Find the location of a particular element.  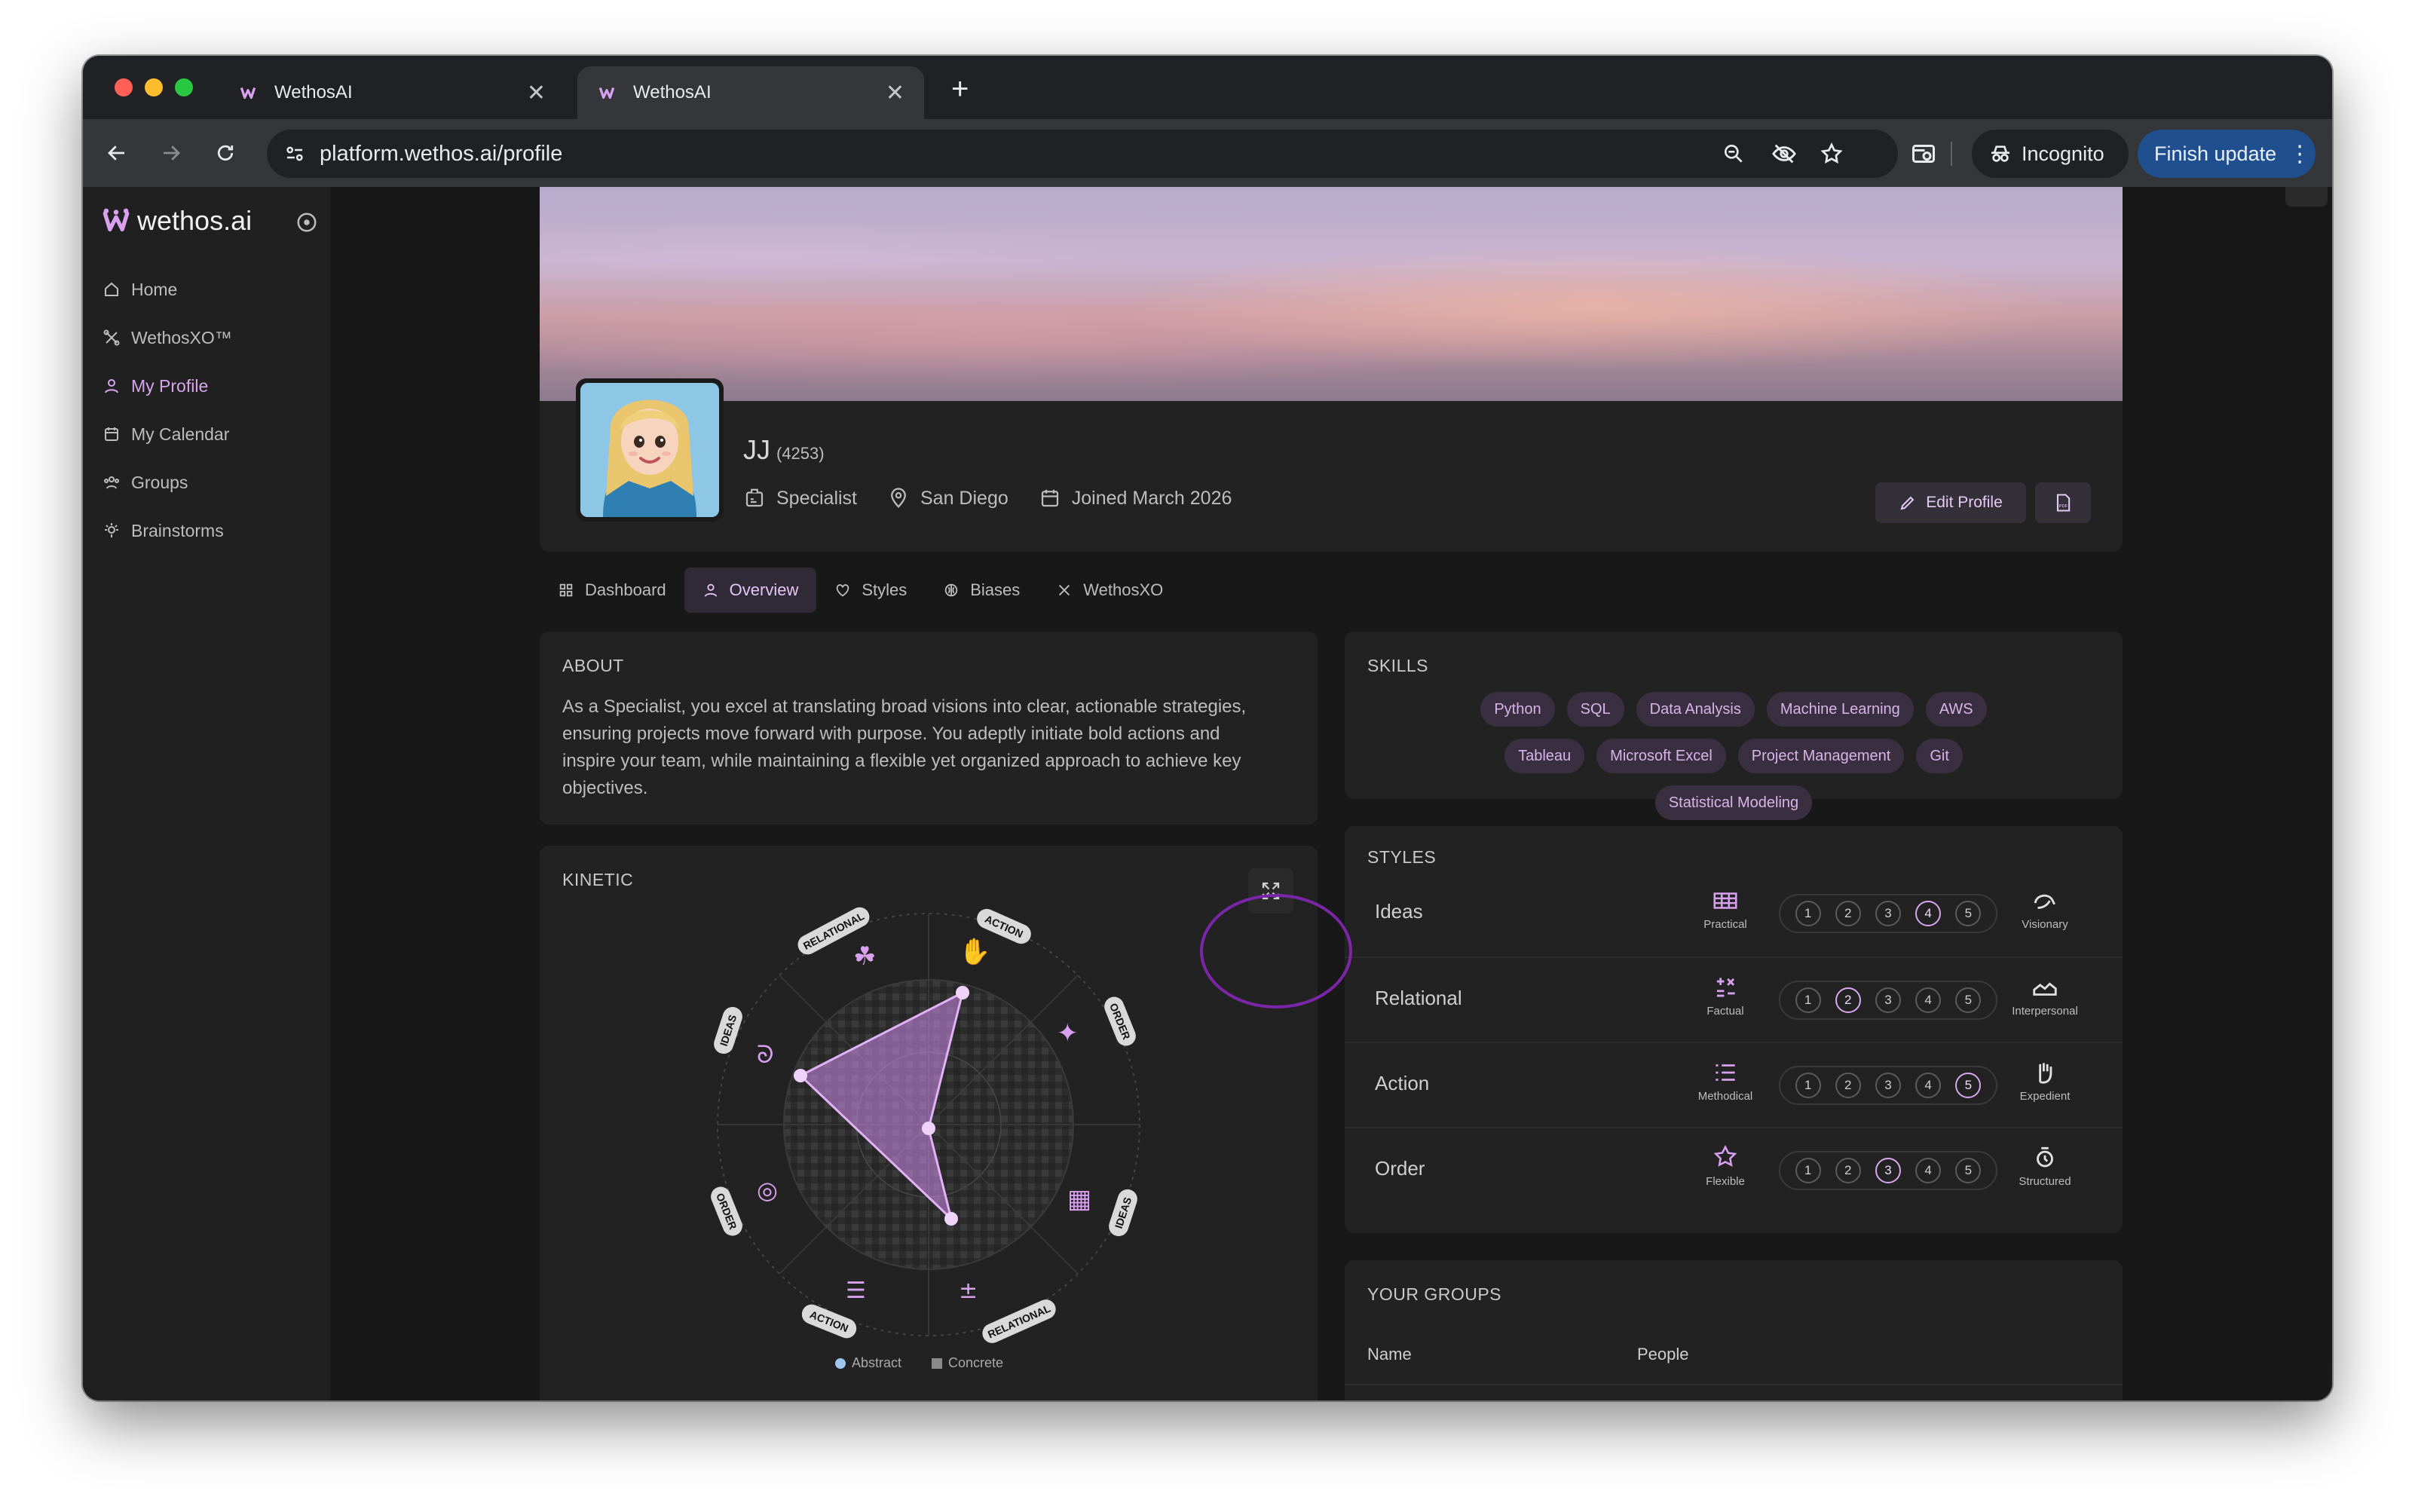

profile-location: San Diego is located at coordinates (948, 498).